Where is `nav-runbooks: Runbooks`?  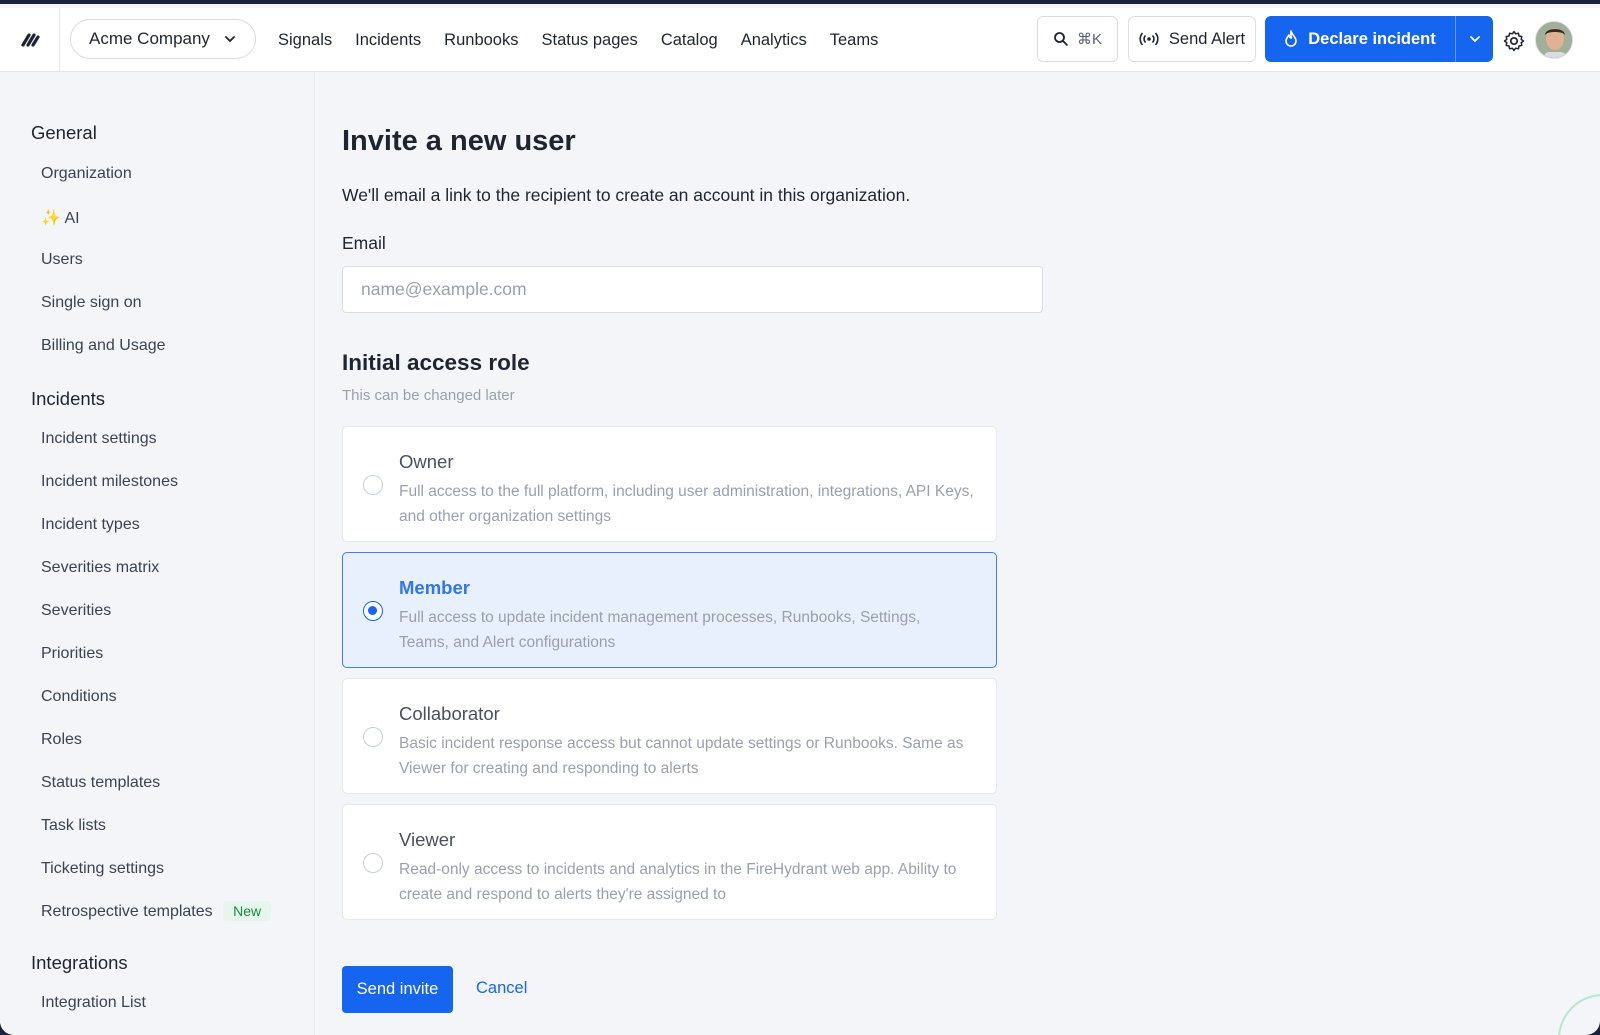
nav-runbooks: Runbooks is located at coordinates (481, 40).